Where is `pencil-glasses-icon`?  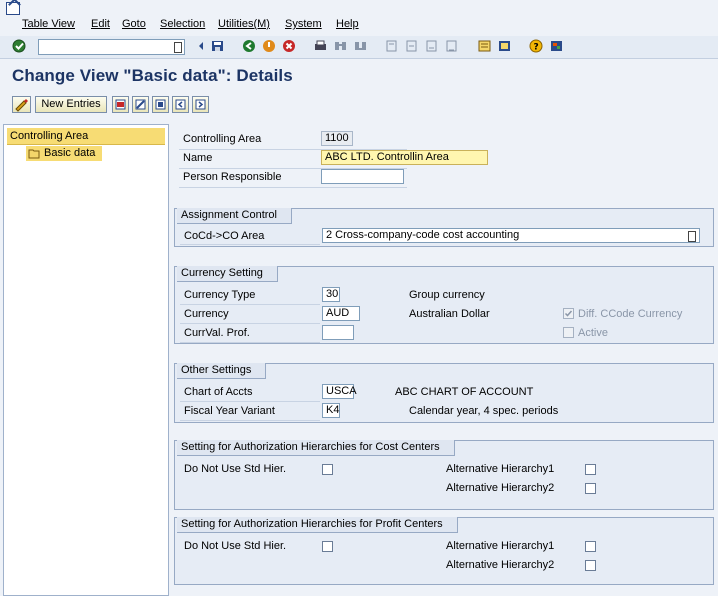 pencil-glasses-icon is located at coordinates (21, 105).